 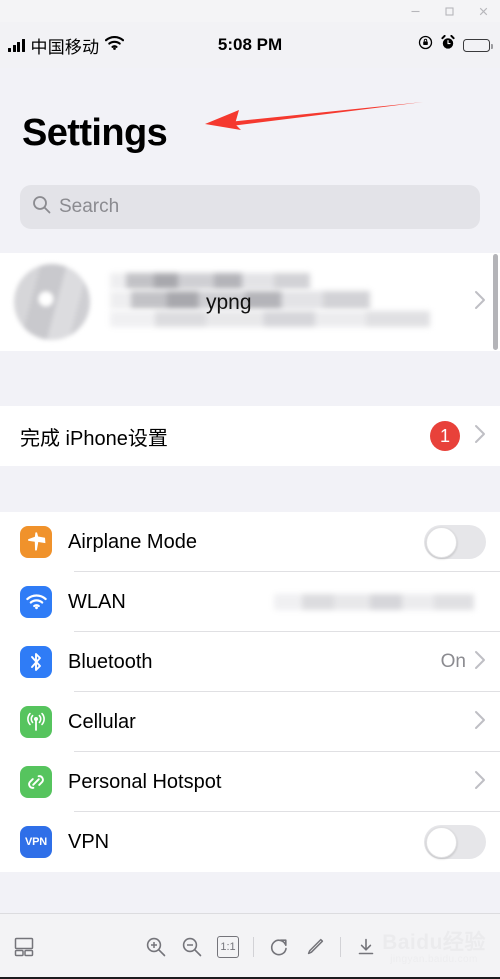 What do you see at coordinates (36, 722) in the screenshot?
I see `cellular-icon` at bounding box center [36, 722].